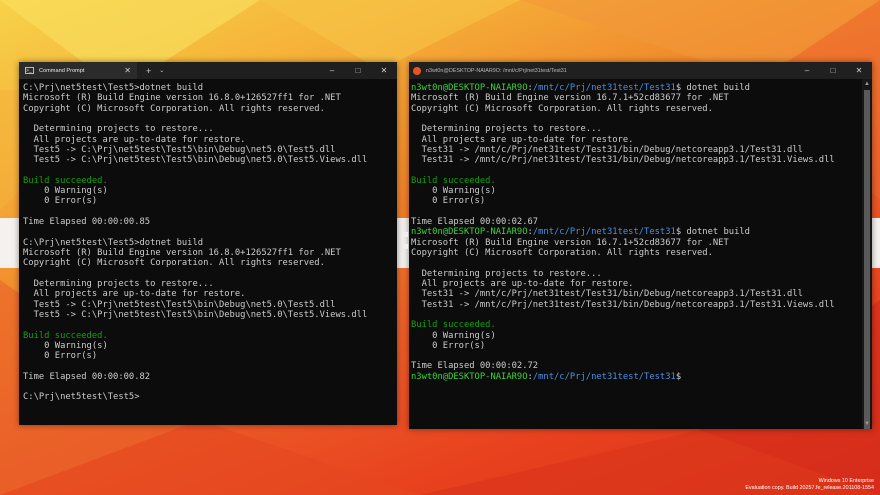 This screenshot has width=880, height=495. I want to click on scrollbar-thumb, so click(867, 259).